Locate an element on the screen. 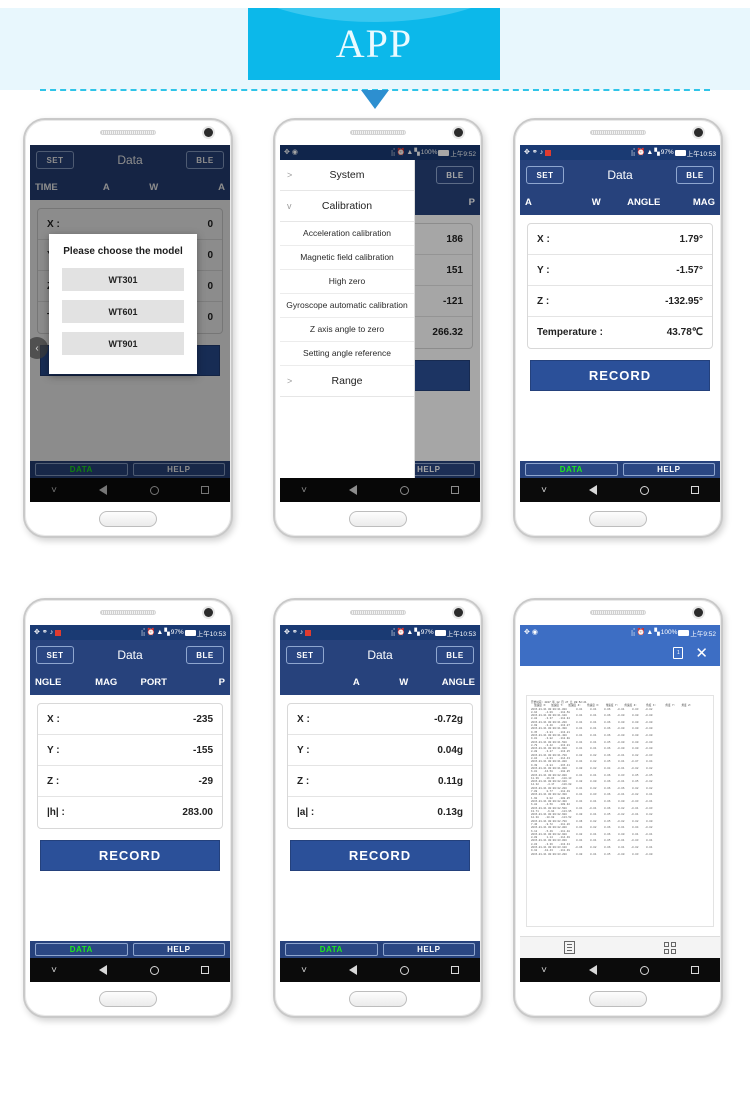  phone-frame-2: ✥ ◉ ⣮ ⏰ ▲ ▚ 100% 上午9:52 BLE PORT is located at coordinates (378, 328).